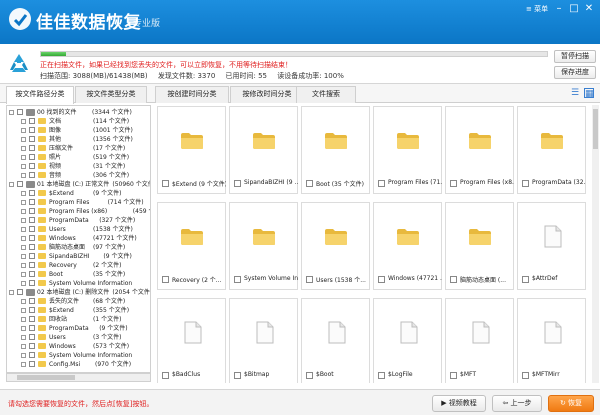  What do you see at coordinates (263, 340) in the screenshot?
I see `file-tile: $Bitmap` at bounding box center [263, 340].